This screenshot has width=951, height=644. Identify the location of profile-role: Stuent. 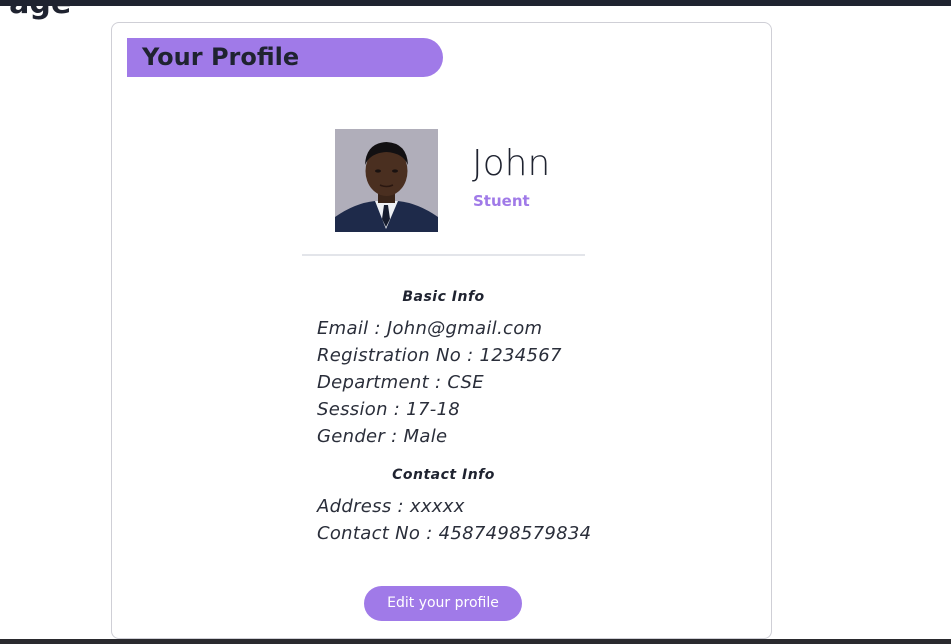
(501, 201).